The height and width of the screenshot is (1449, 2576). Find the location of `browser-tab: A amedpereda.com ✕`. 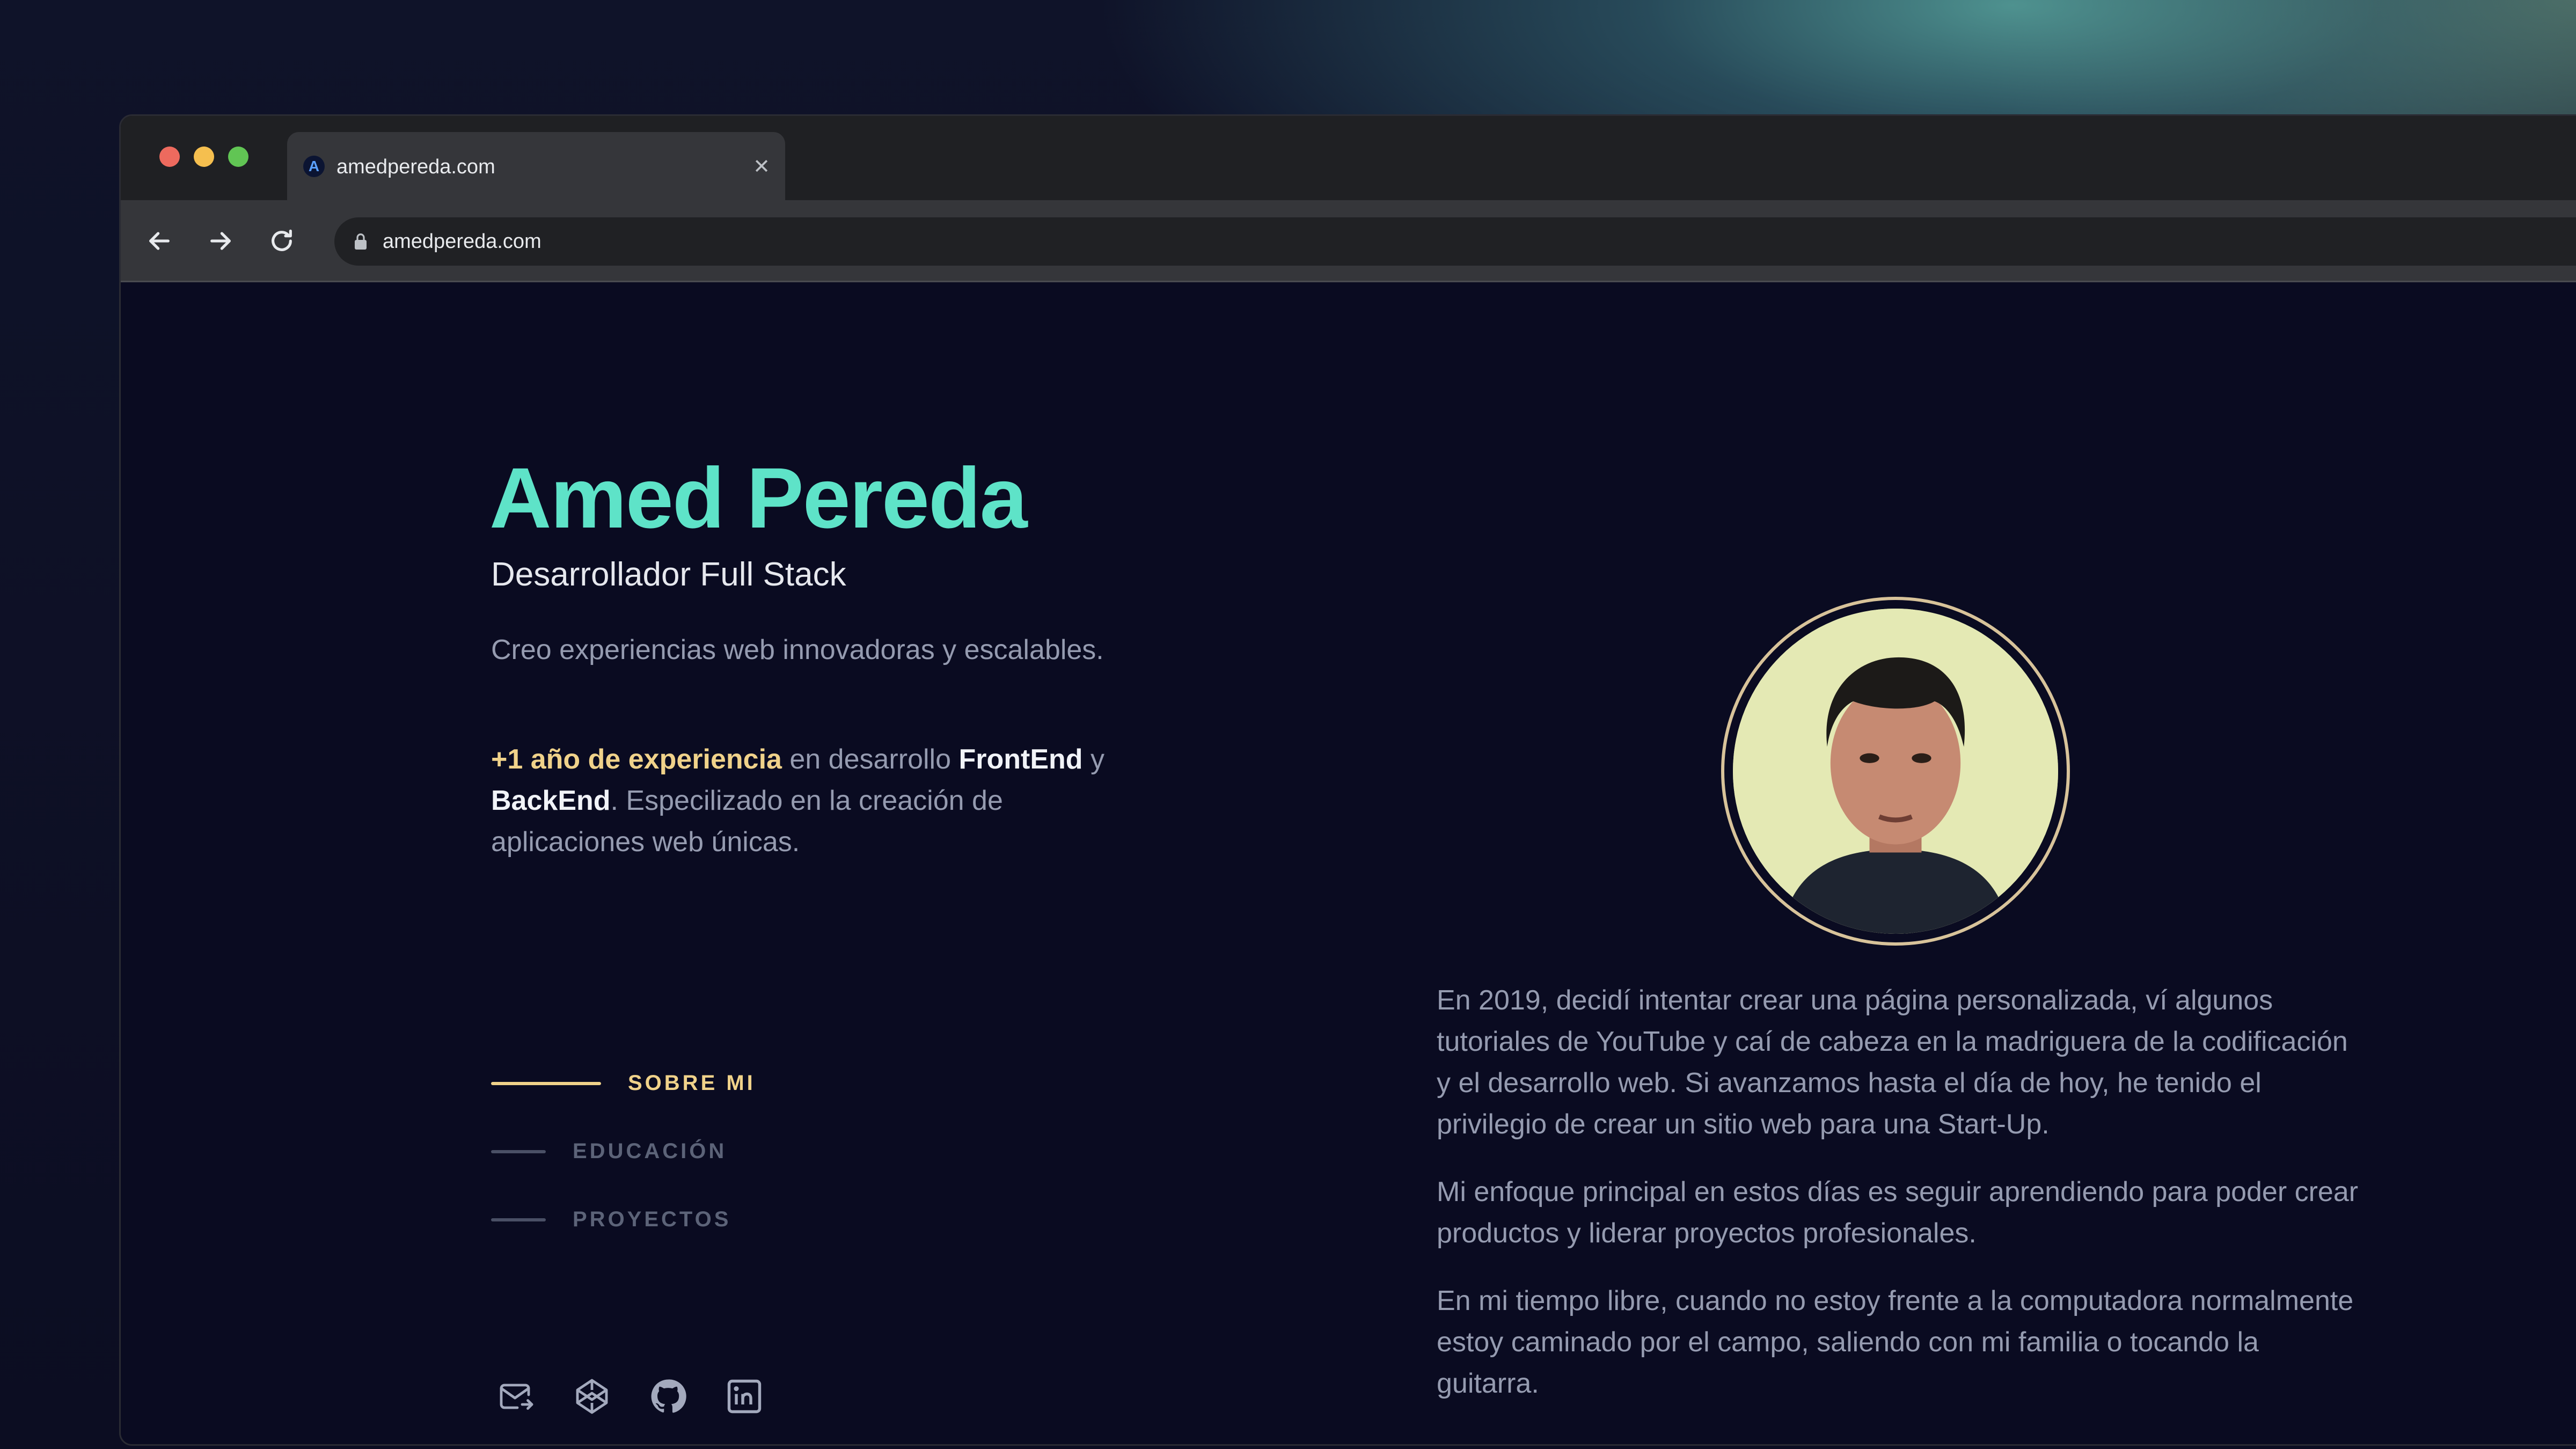

browser-tab: A amedpereda.com ✕ is located at coordinates (536, 166).